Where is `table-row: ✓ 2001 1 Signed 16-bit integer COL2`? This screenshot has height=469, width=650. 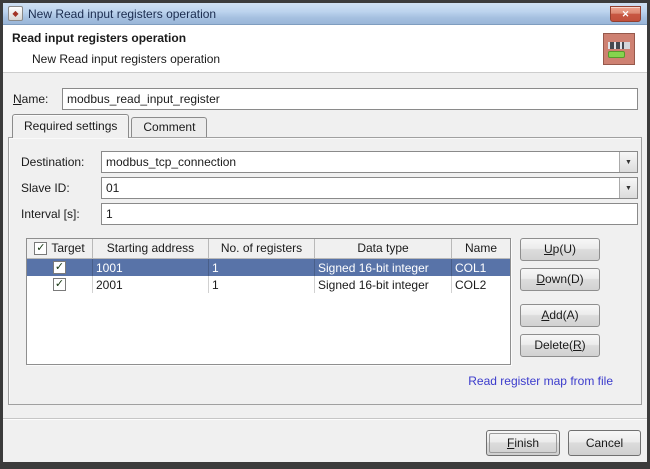
table-row: ✓ 2001 1 Signed 16-bit integer COL2 is located at coordinates (268, 284).